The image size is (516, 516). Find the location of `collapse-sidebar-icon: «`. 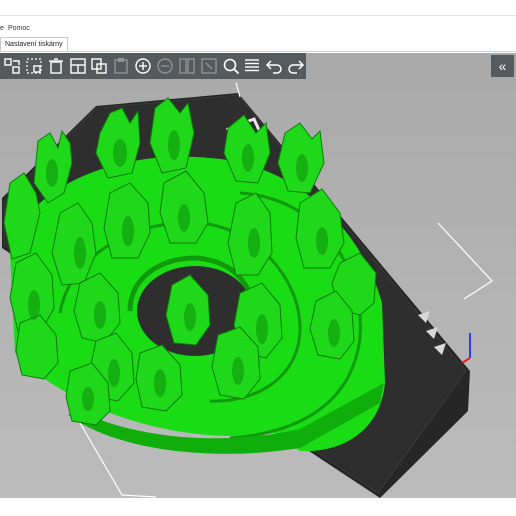

collapse-sidebar-icon: « is located at coordinates (502, 66).